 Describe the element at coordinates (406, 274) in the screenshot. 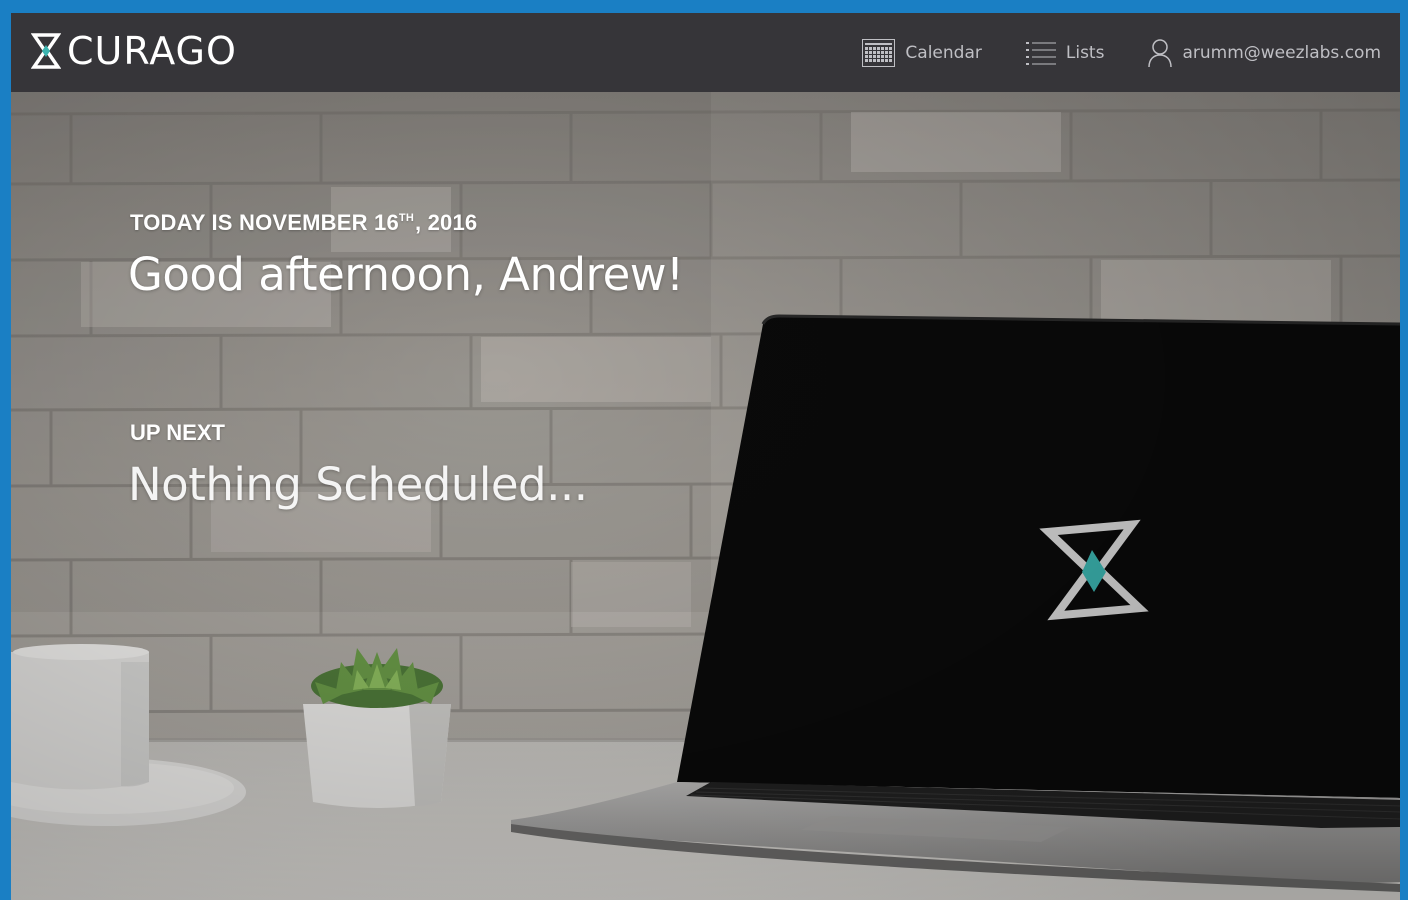

I see `greeting-heading: Good afternoon, Andrew!` at that location.